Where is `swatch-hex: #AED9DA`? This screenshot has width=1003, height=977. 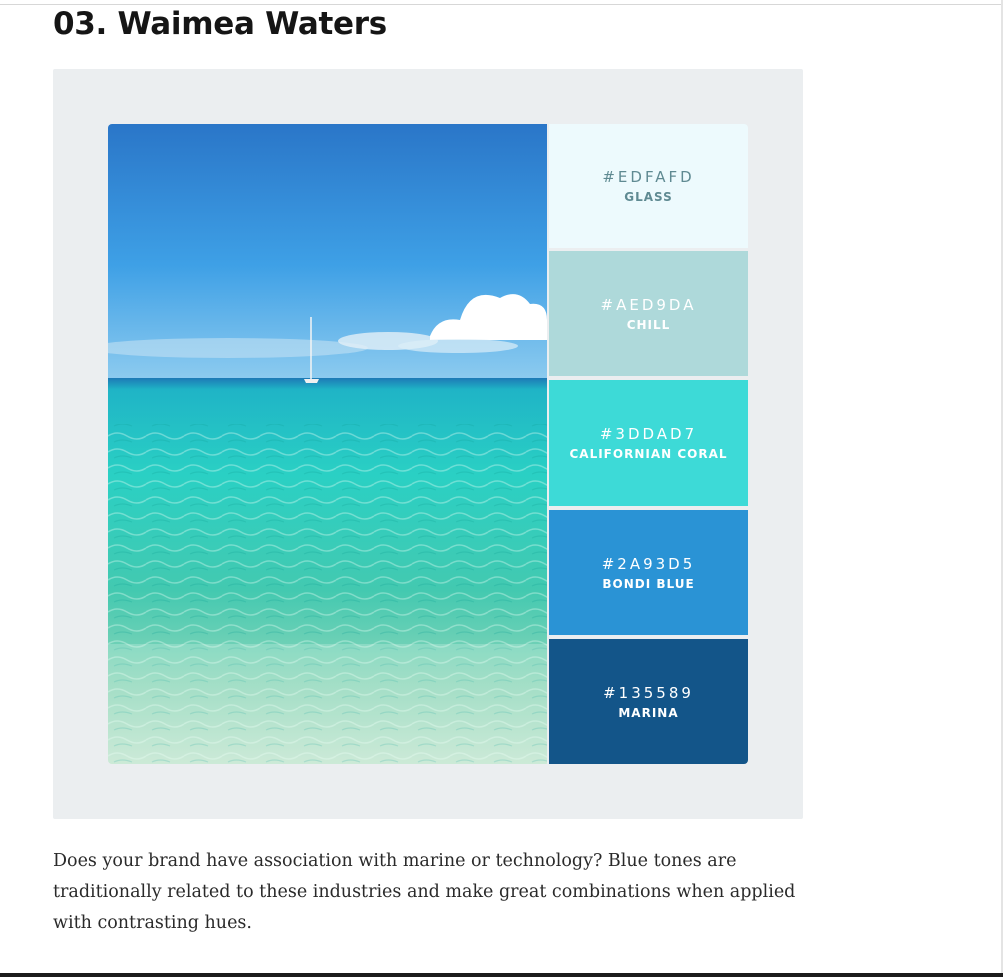 swatch-hex: #AED9DA is located at coordinates (648, 304).